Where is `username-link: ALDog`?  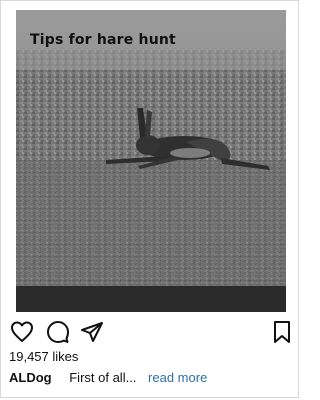 username-link: ALDog is located at coordinates (30, 377).